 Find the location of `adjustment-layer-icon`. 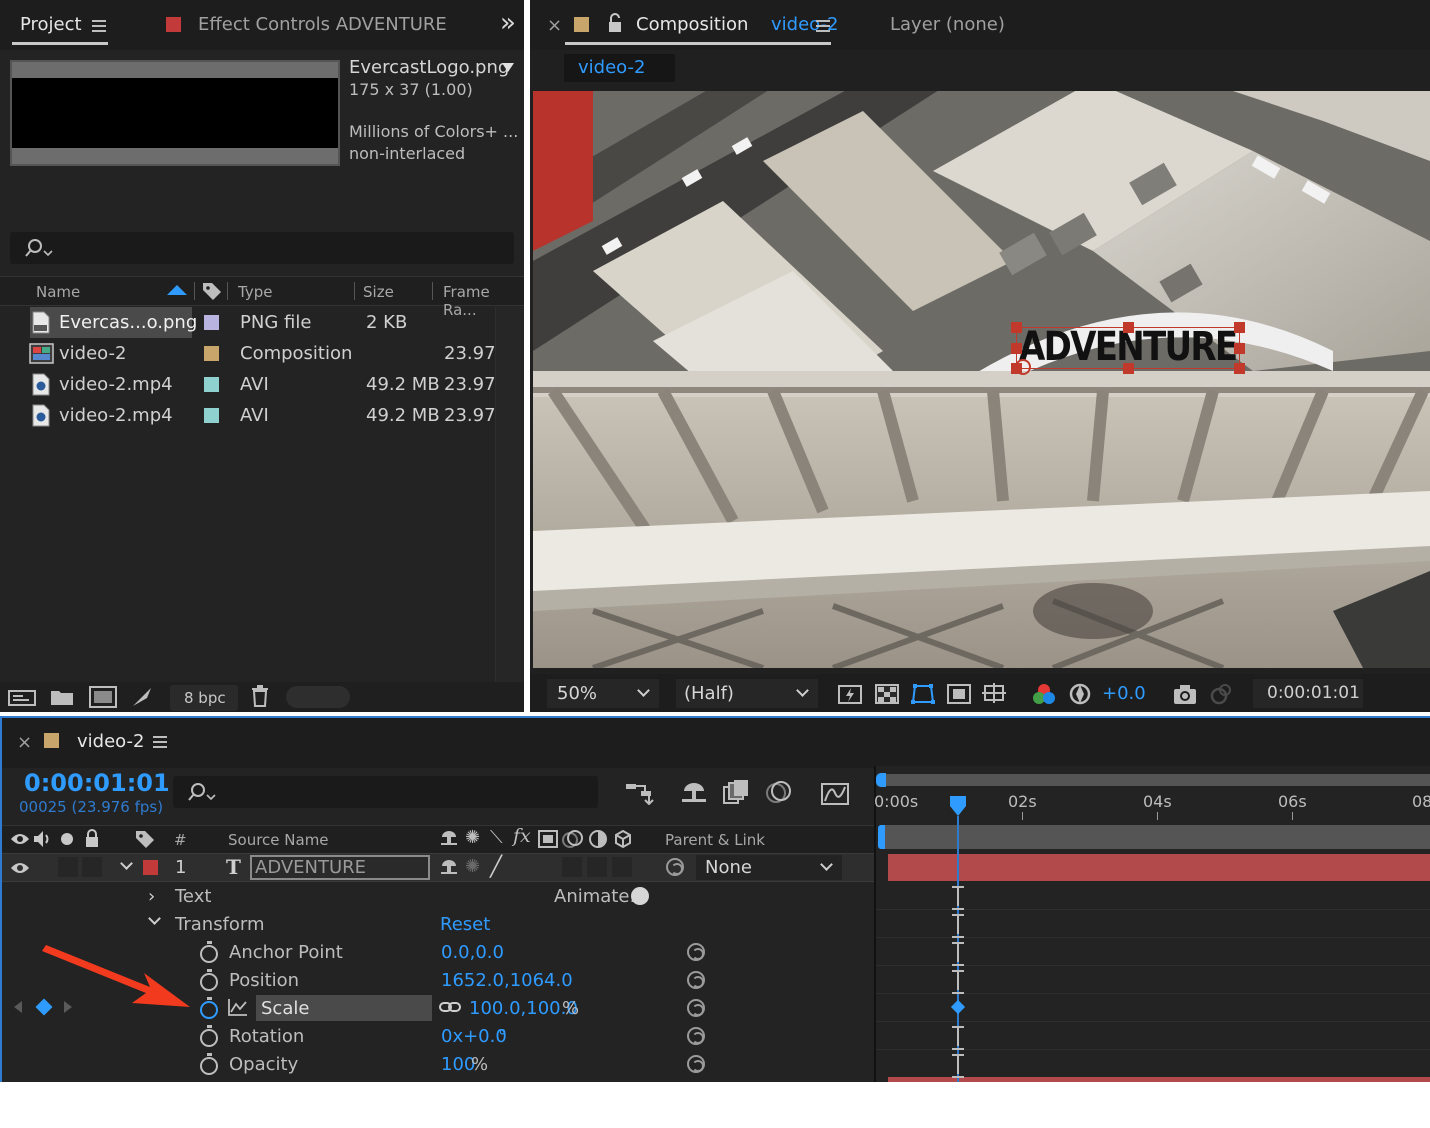

adjustment-layer-icon is located at coordinates (598, 839).